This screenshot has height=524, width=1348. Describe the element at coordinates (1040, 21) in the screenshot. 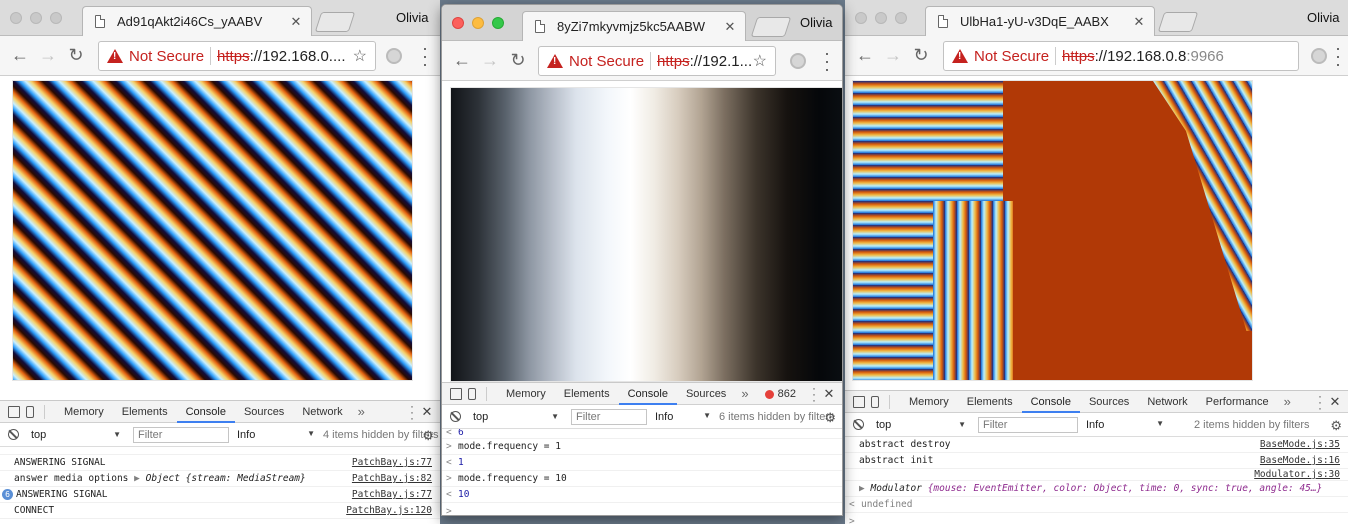

I see `browser-tab: UlbHa1-yU-v3DqE_AABX ✕` at that location.